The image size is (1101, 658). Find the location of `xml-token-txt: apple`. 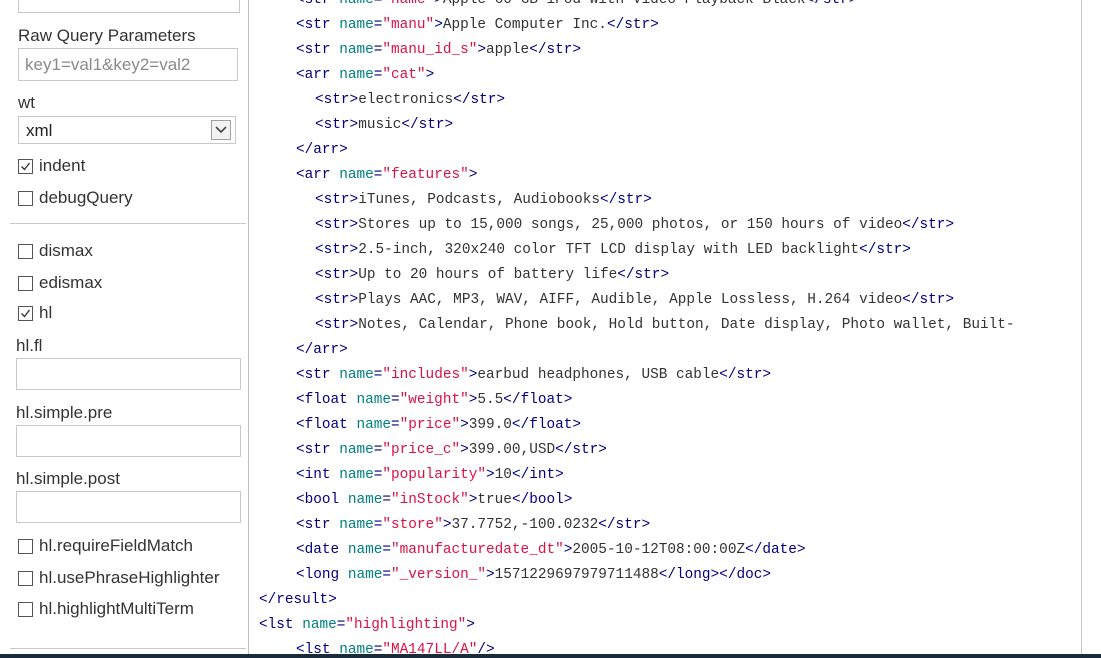

xml-token-txt: apple is located at coordinates (508, 50).